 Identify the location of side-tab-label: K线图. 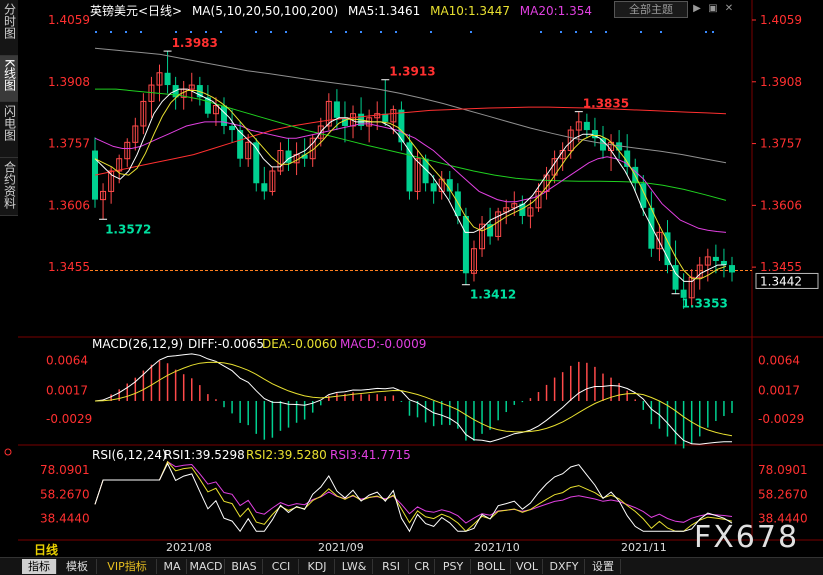
(9, 75).